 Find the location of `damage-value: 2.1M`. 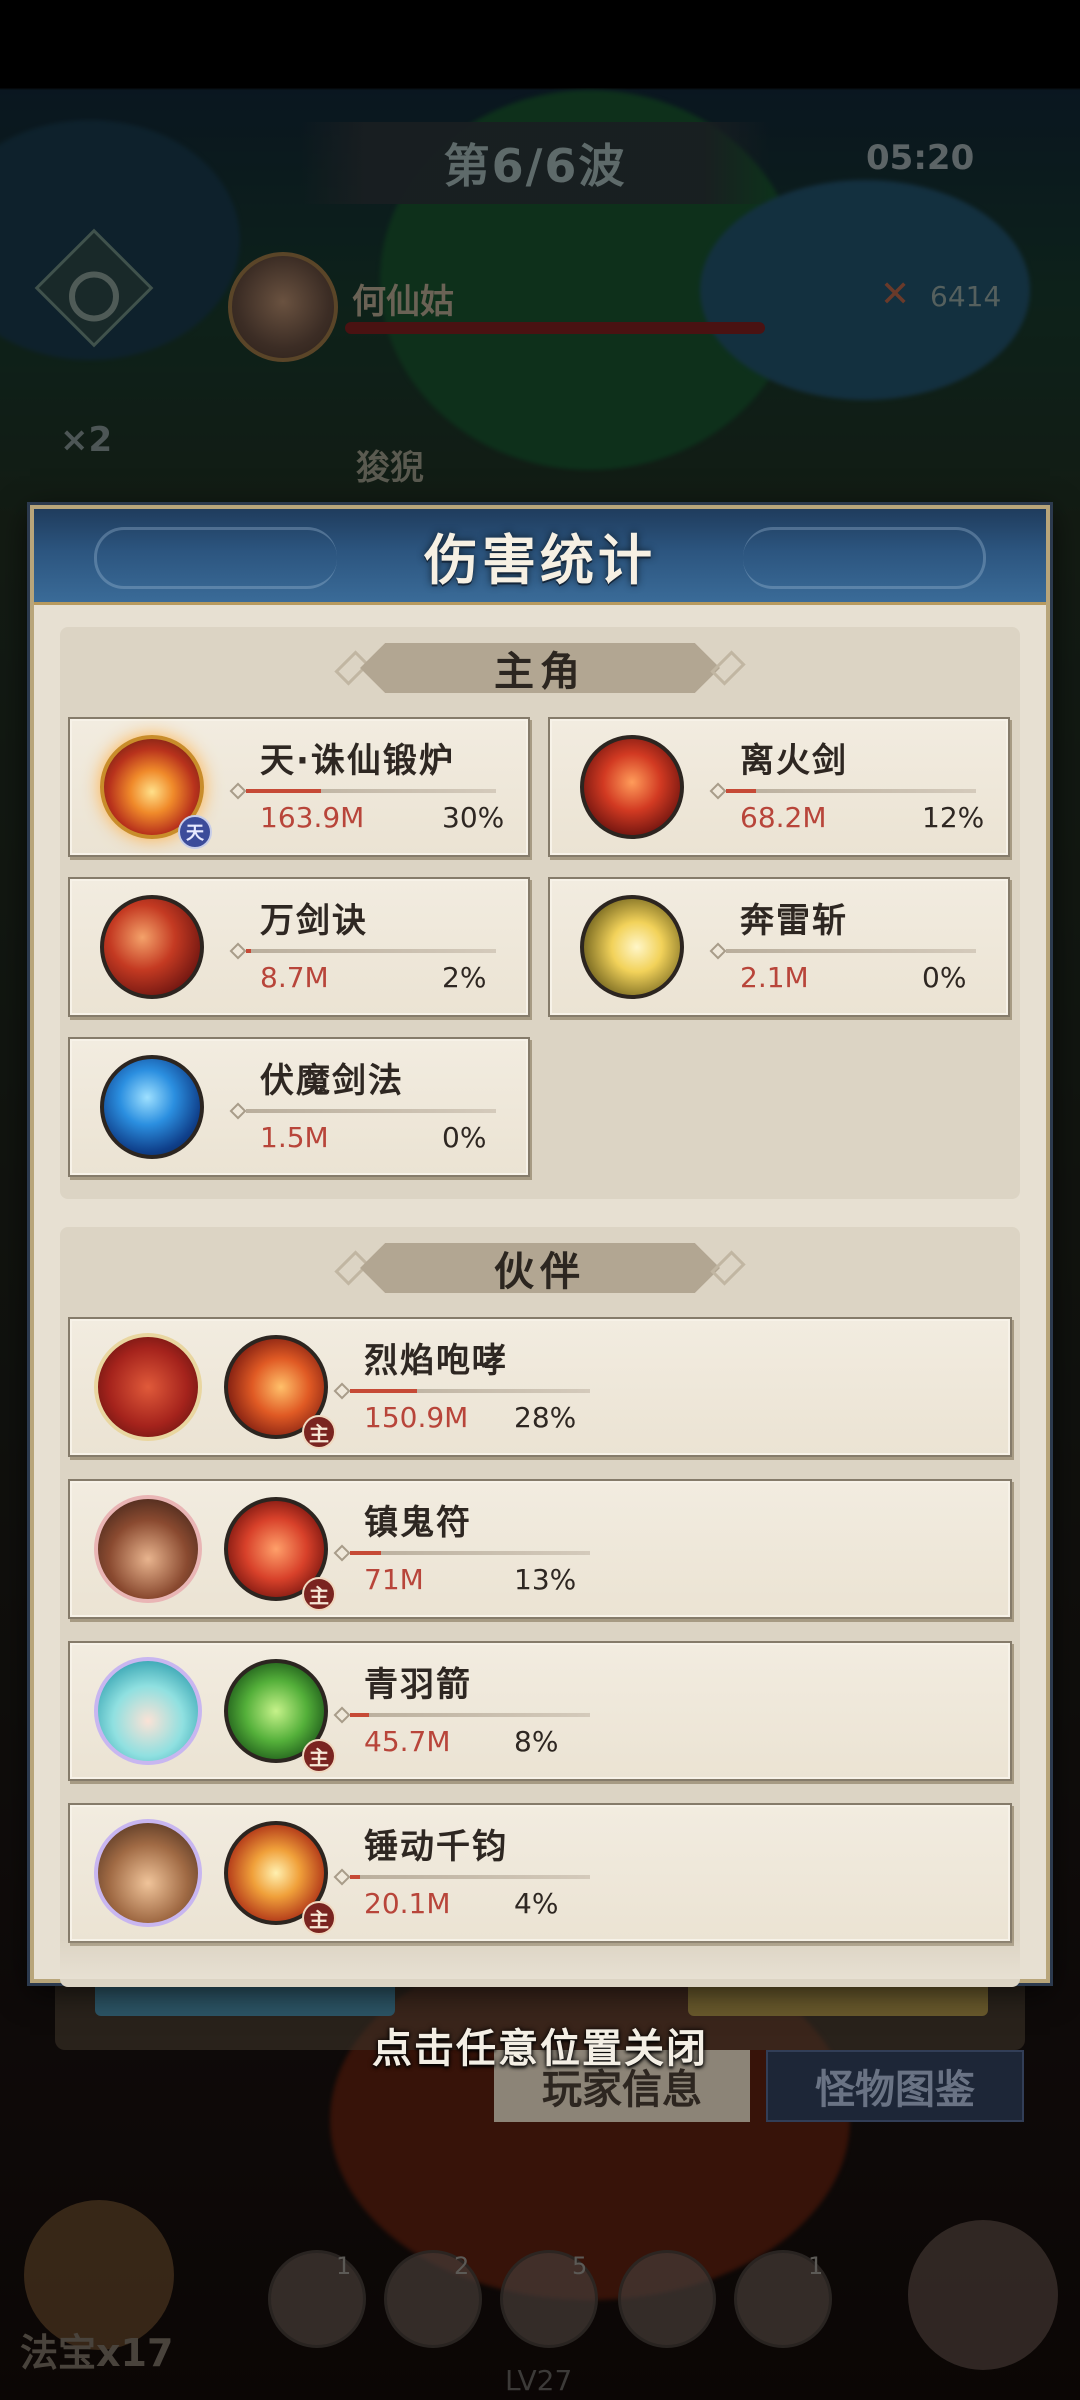

damage-value: 2.1M is located at coordinates (774, 977).